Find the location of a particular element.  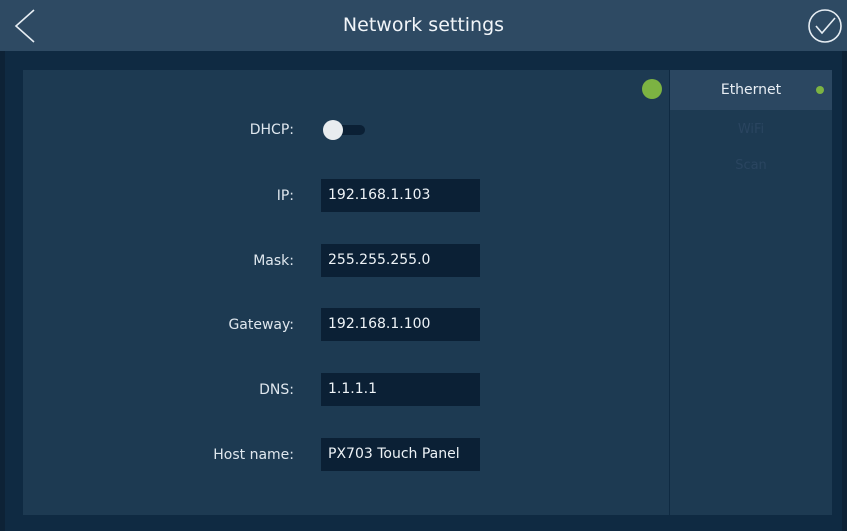

dhcp-label: DHCP: is located at coordinates (271, 130).